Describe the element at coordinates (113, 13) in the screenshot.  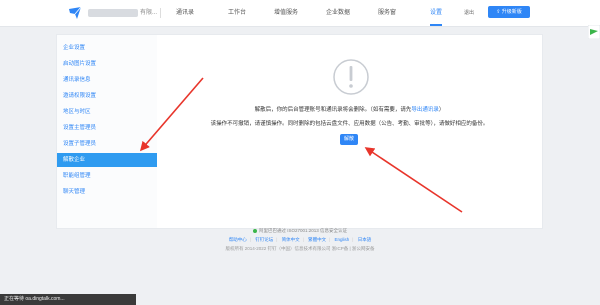
I see `company-name-blurred` at that location.